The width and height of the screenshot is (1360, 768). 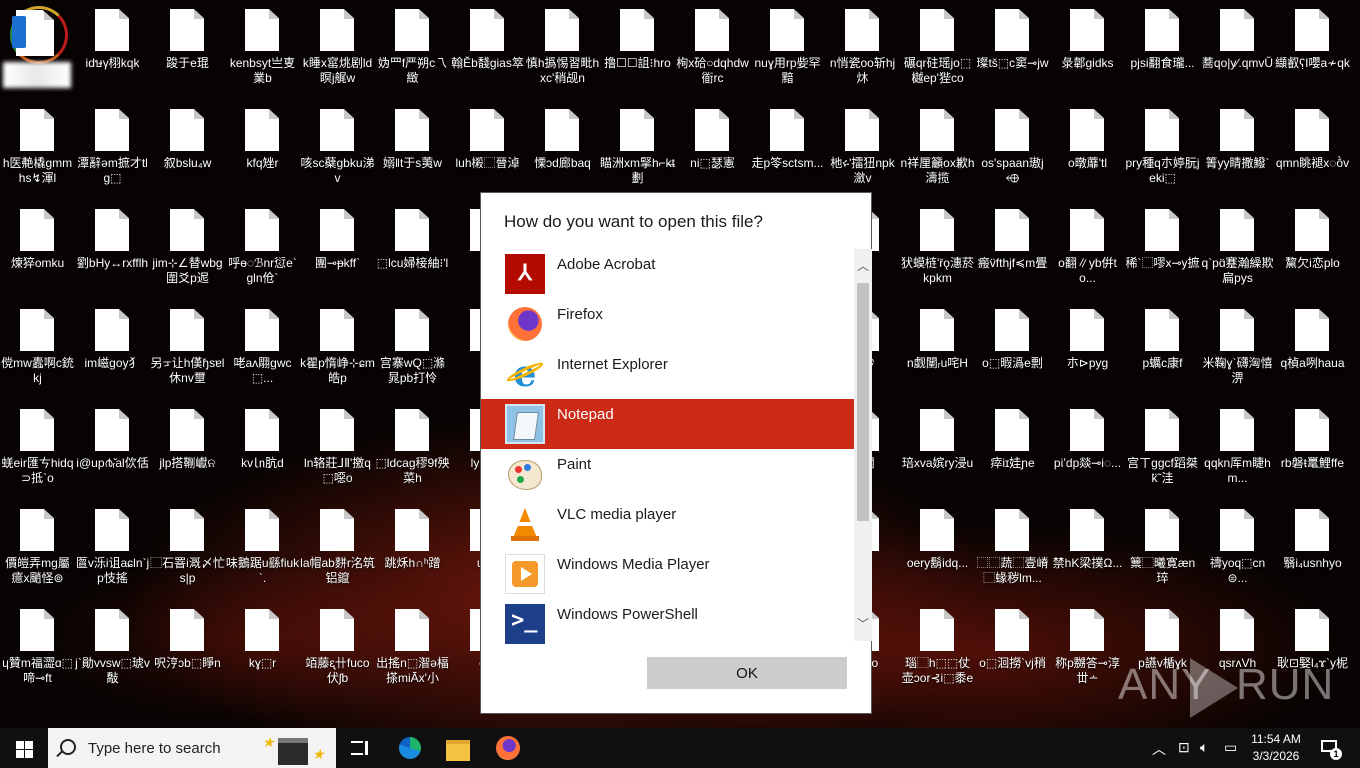 I want to click on desktop-file-icon: la帽ab䴵r洺筑铝鑹, so click(x=337, y=552).